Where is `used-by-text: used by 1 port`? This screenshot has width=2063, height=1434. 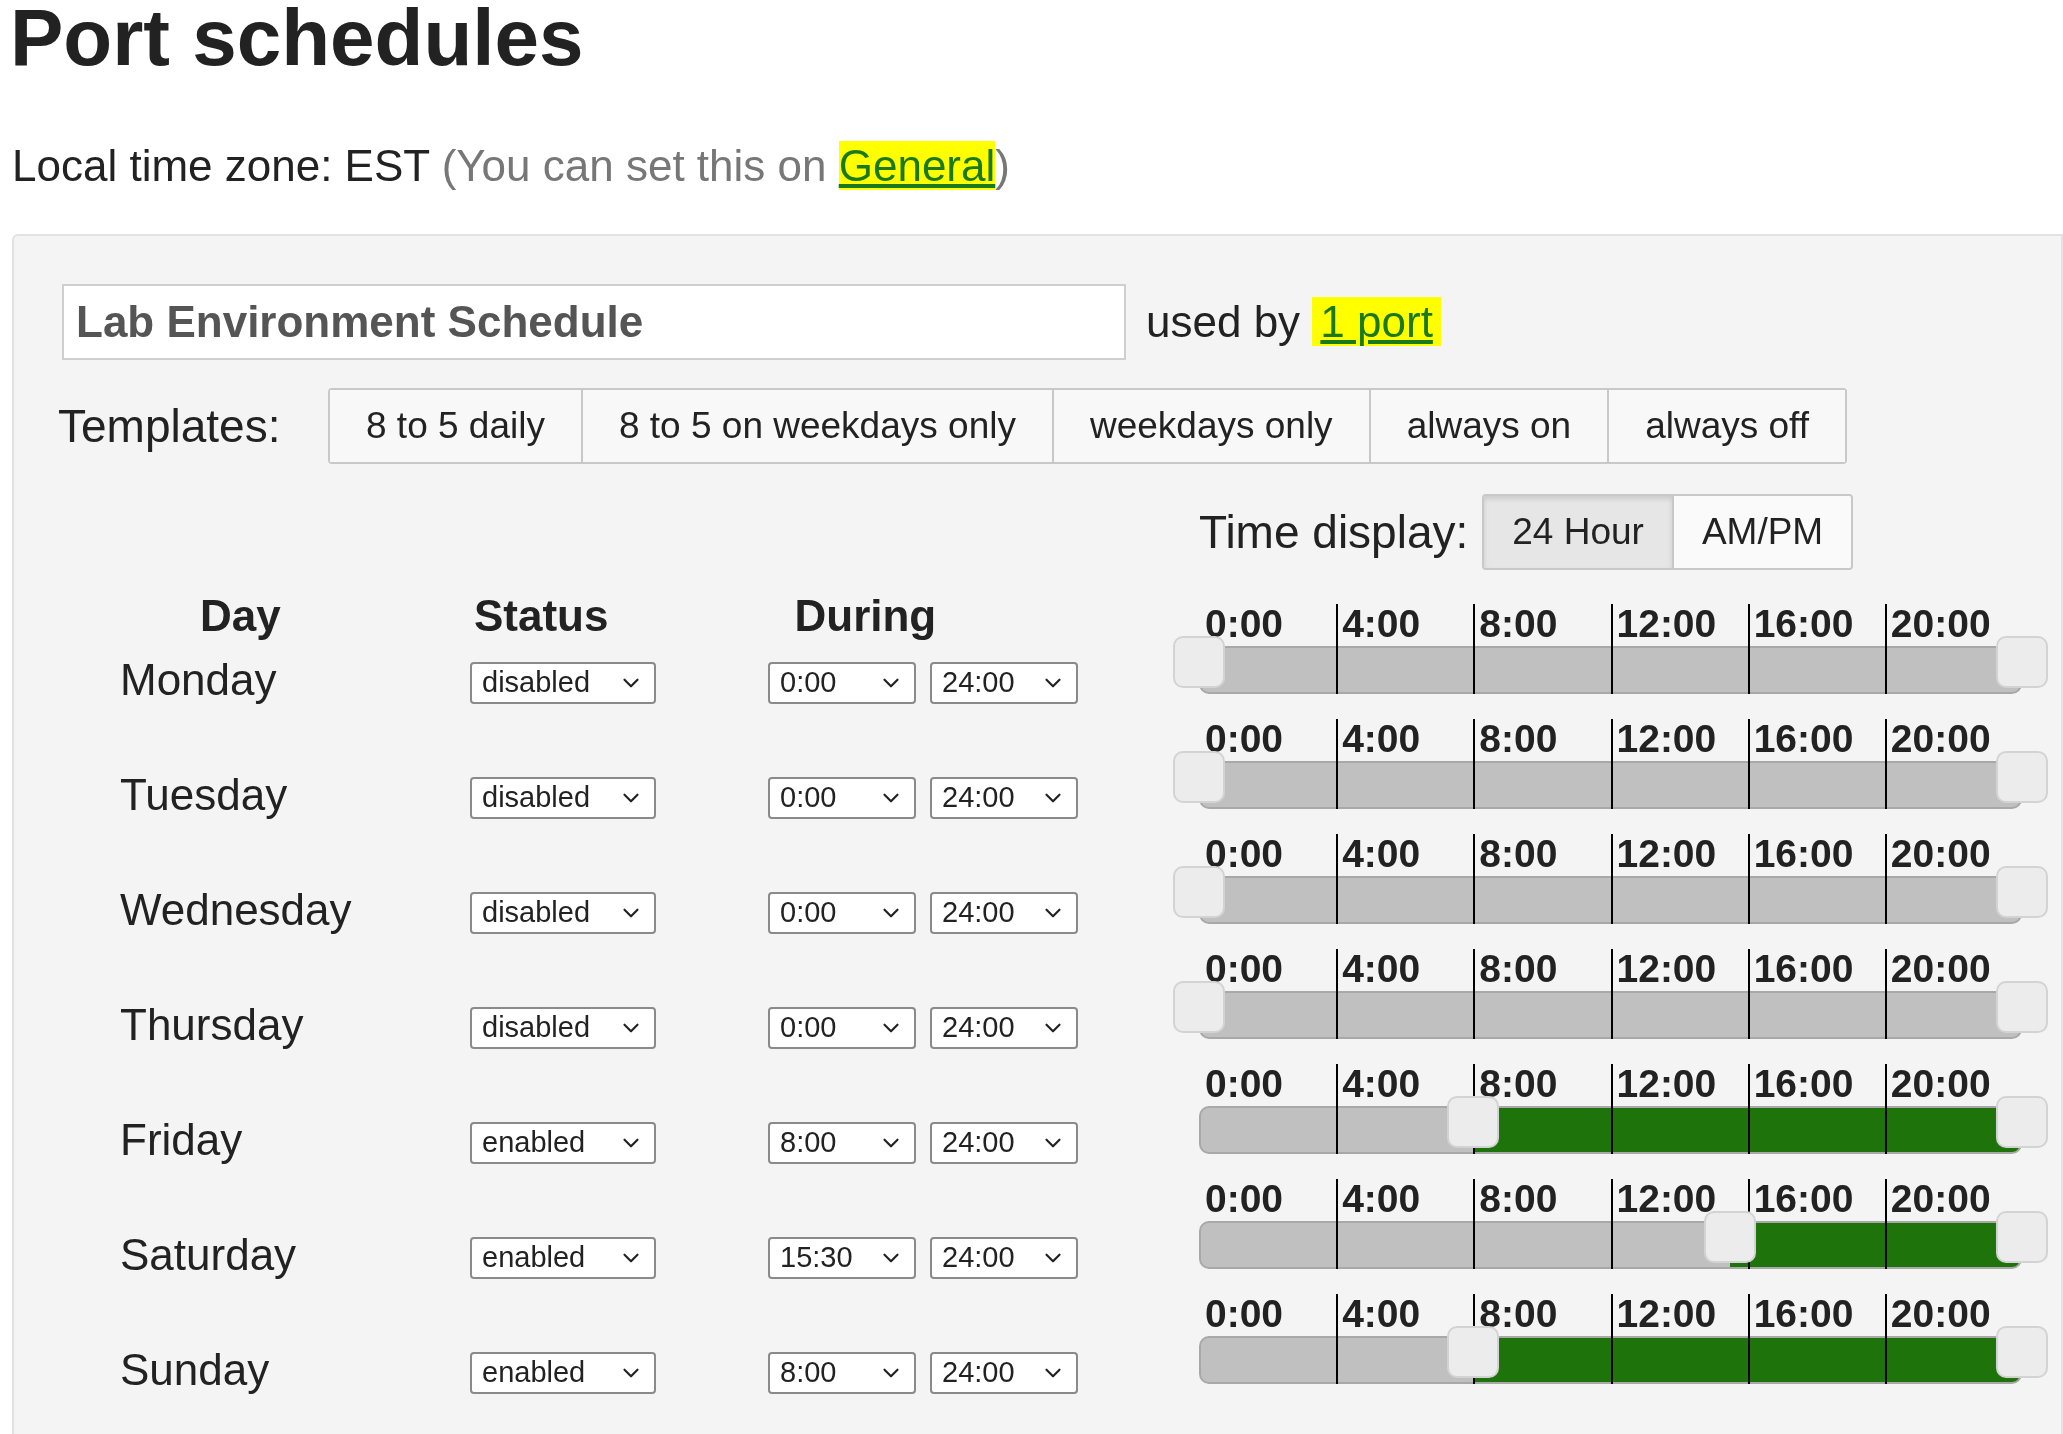
used-by-text: used by 1 port is located at coordinates (1293, 322).